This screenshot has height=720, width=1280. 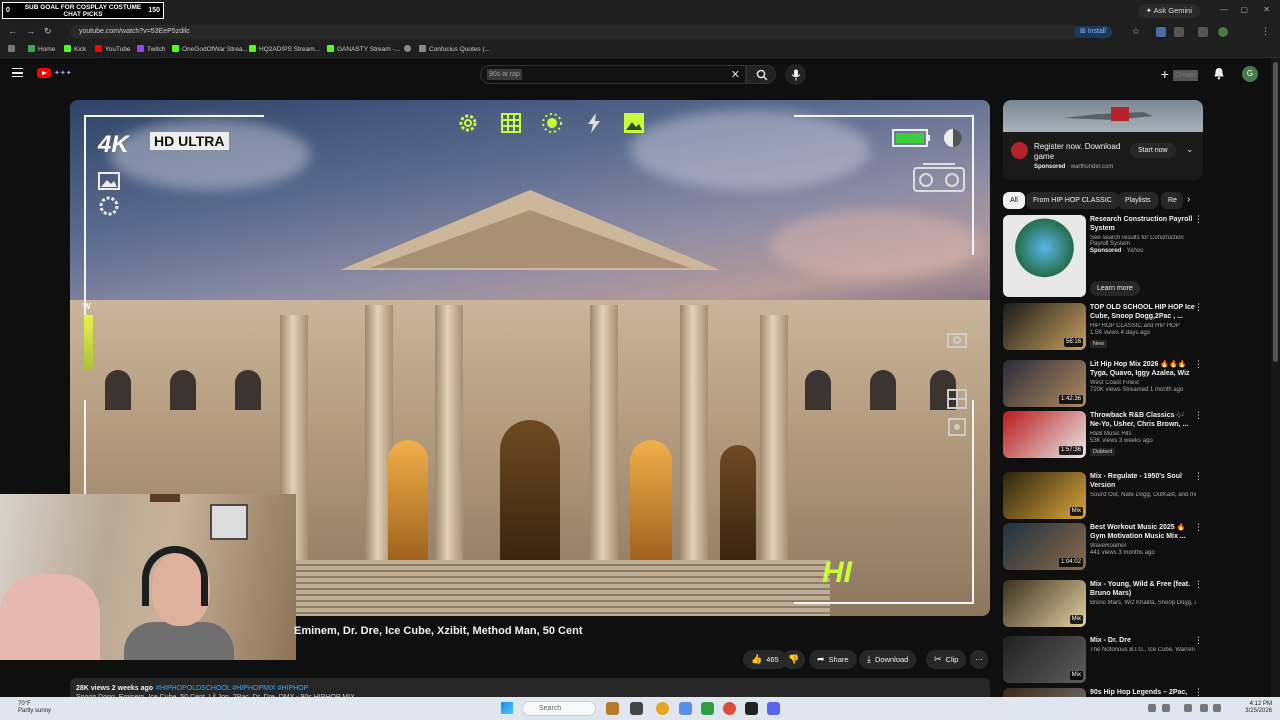 What do you see at coordinates (41, 50) in the screenshot?
I see `bookmark-home: Home` at bounding box center [41, 50].